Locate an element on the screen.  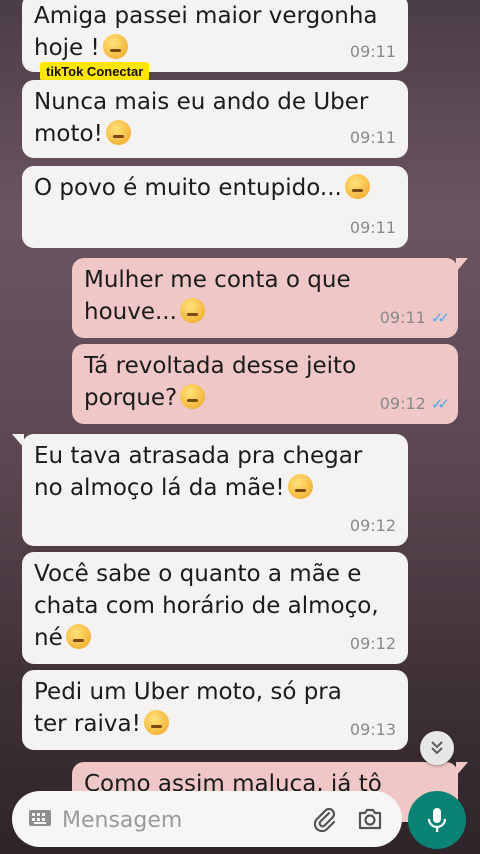
message-bubble-incoming: Nunca mais eu ando de Uber moto! 09:11 is located at coordinates (215, 119).